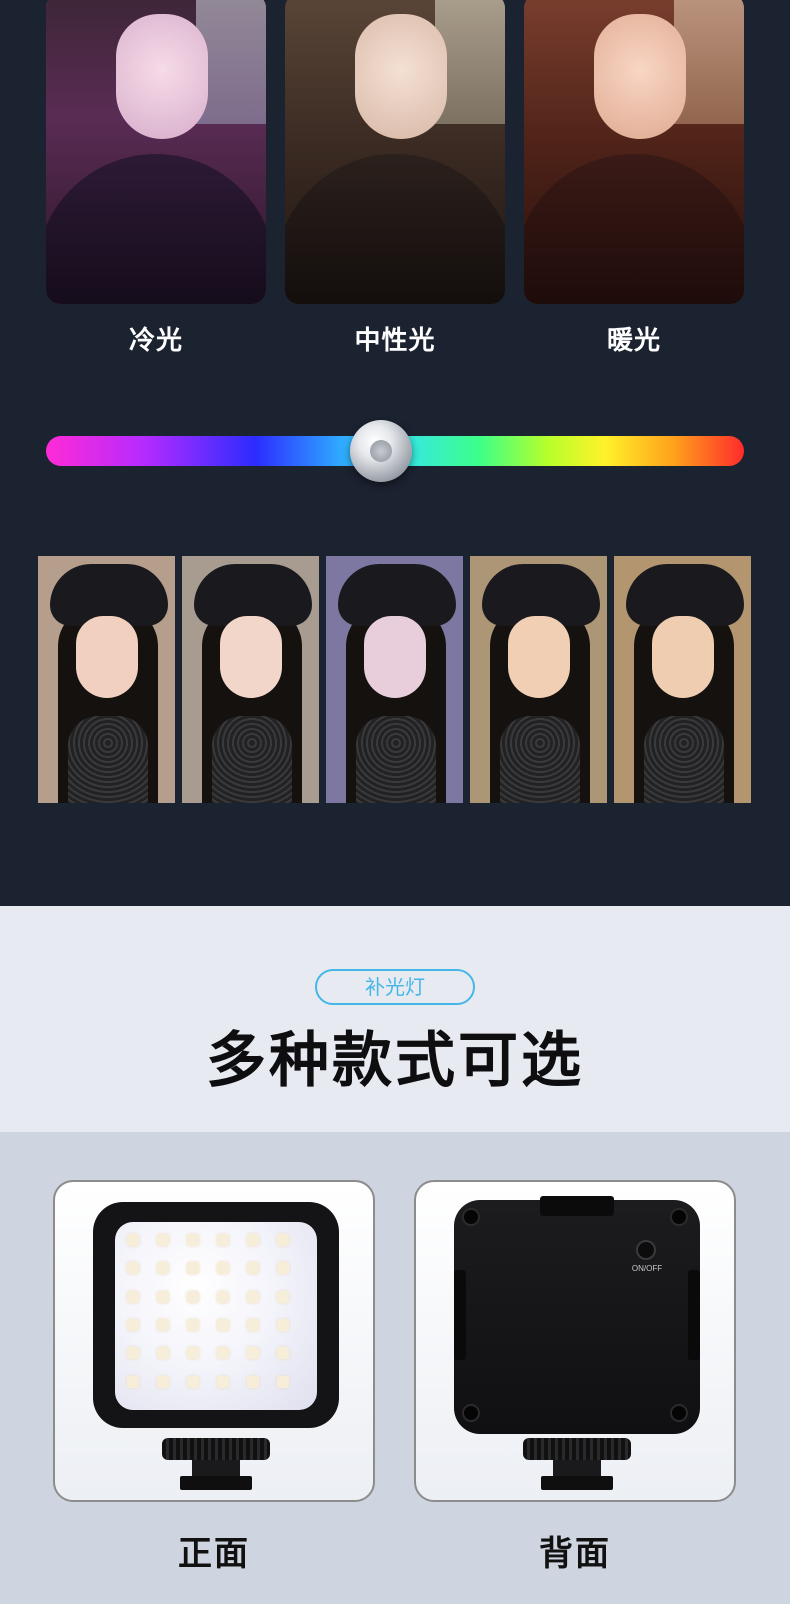  What do you see at coordinates (381, 451) in the screenshot?
I see `color-slider-knob` at bounding box center [381, 451].